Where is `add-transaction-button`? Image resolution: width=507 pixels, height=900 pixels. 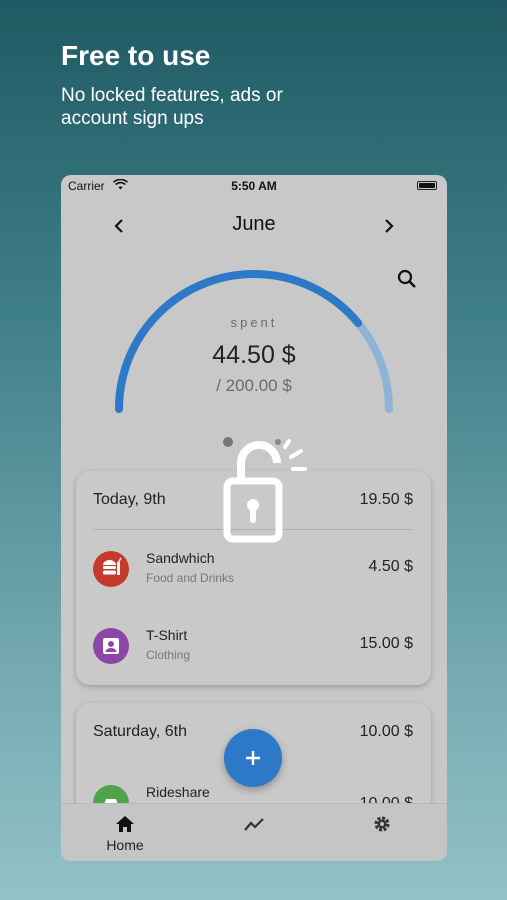
add-transaction-button is located at coordinates (253, 758).